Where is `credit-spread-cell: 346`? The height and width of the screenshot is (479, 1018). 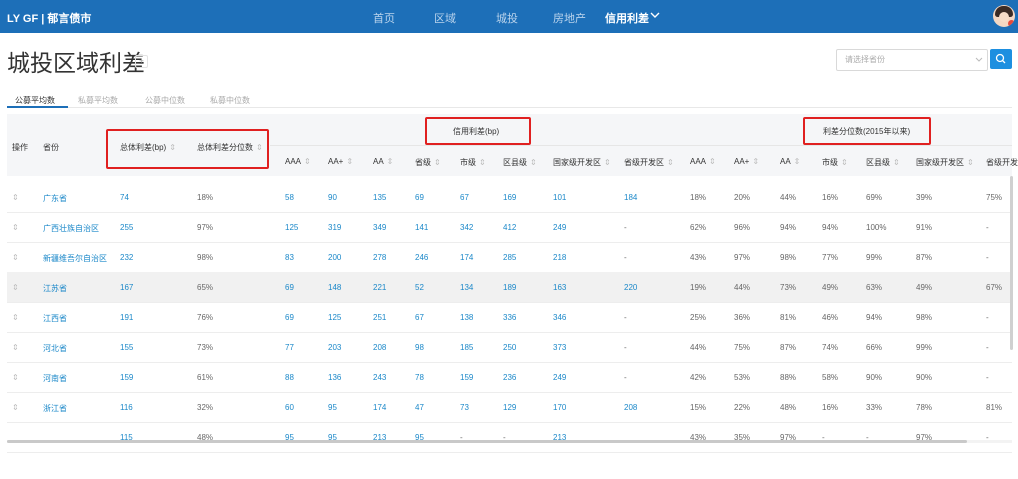 credit-spread-cell: 346 is located at coordinates (559, 317).